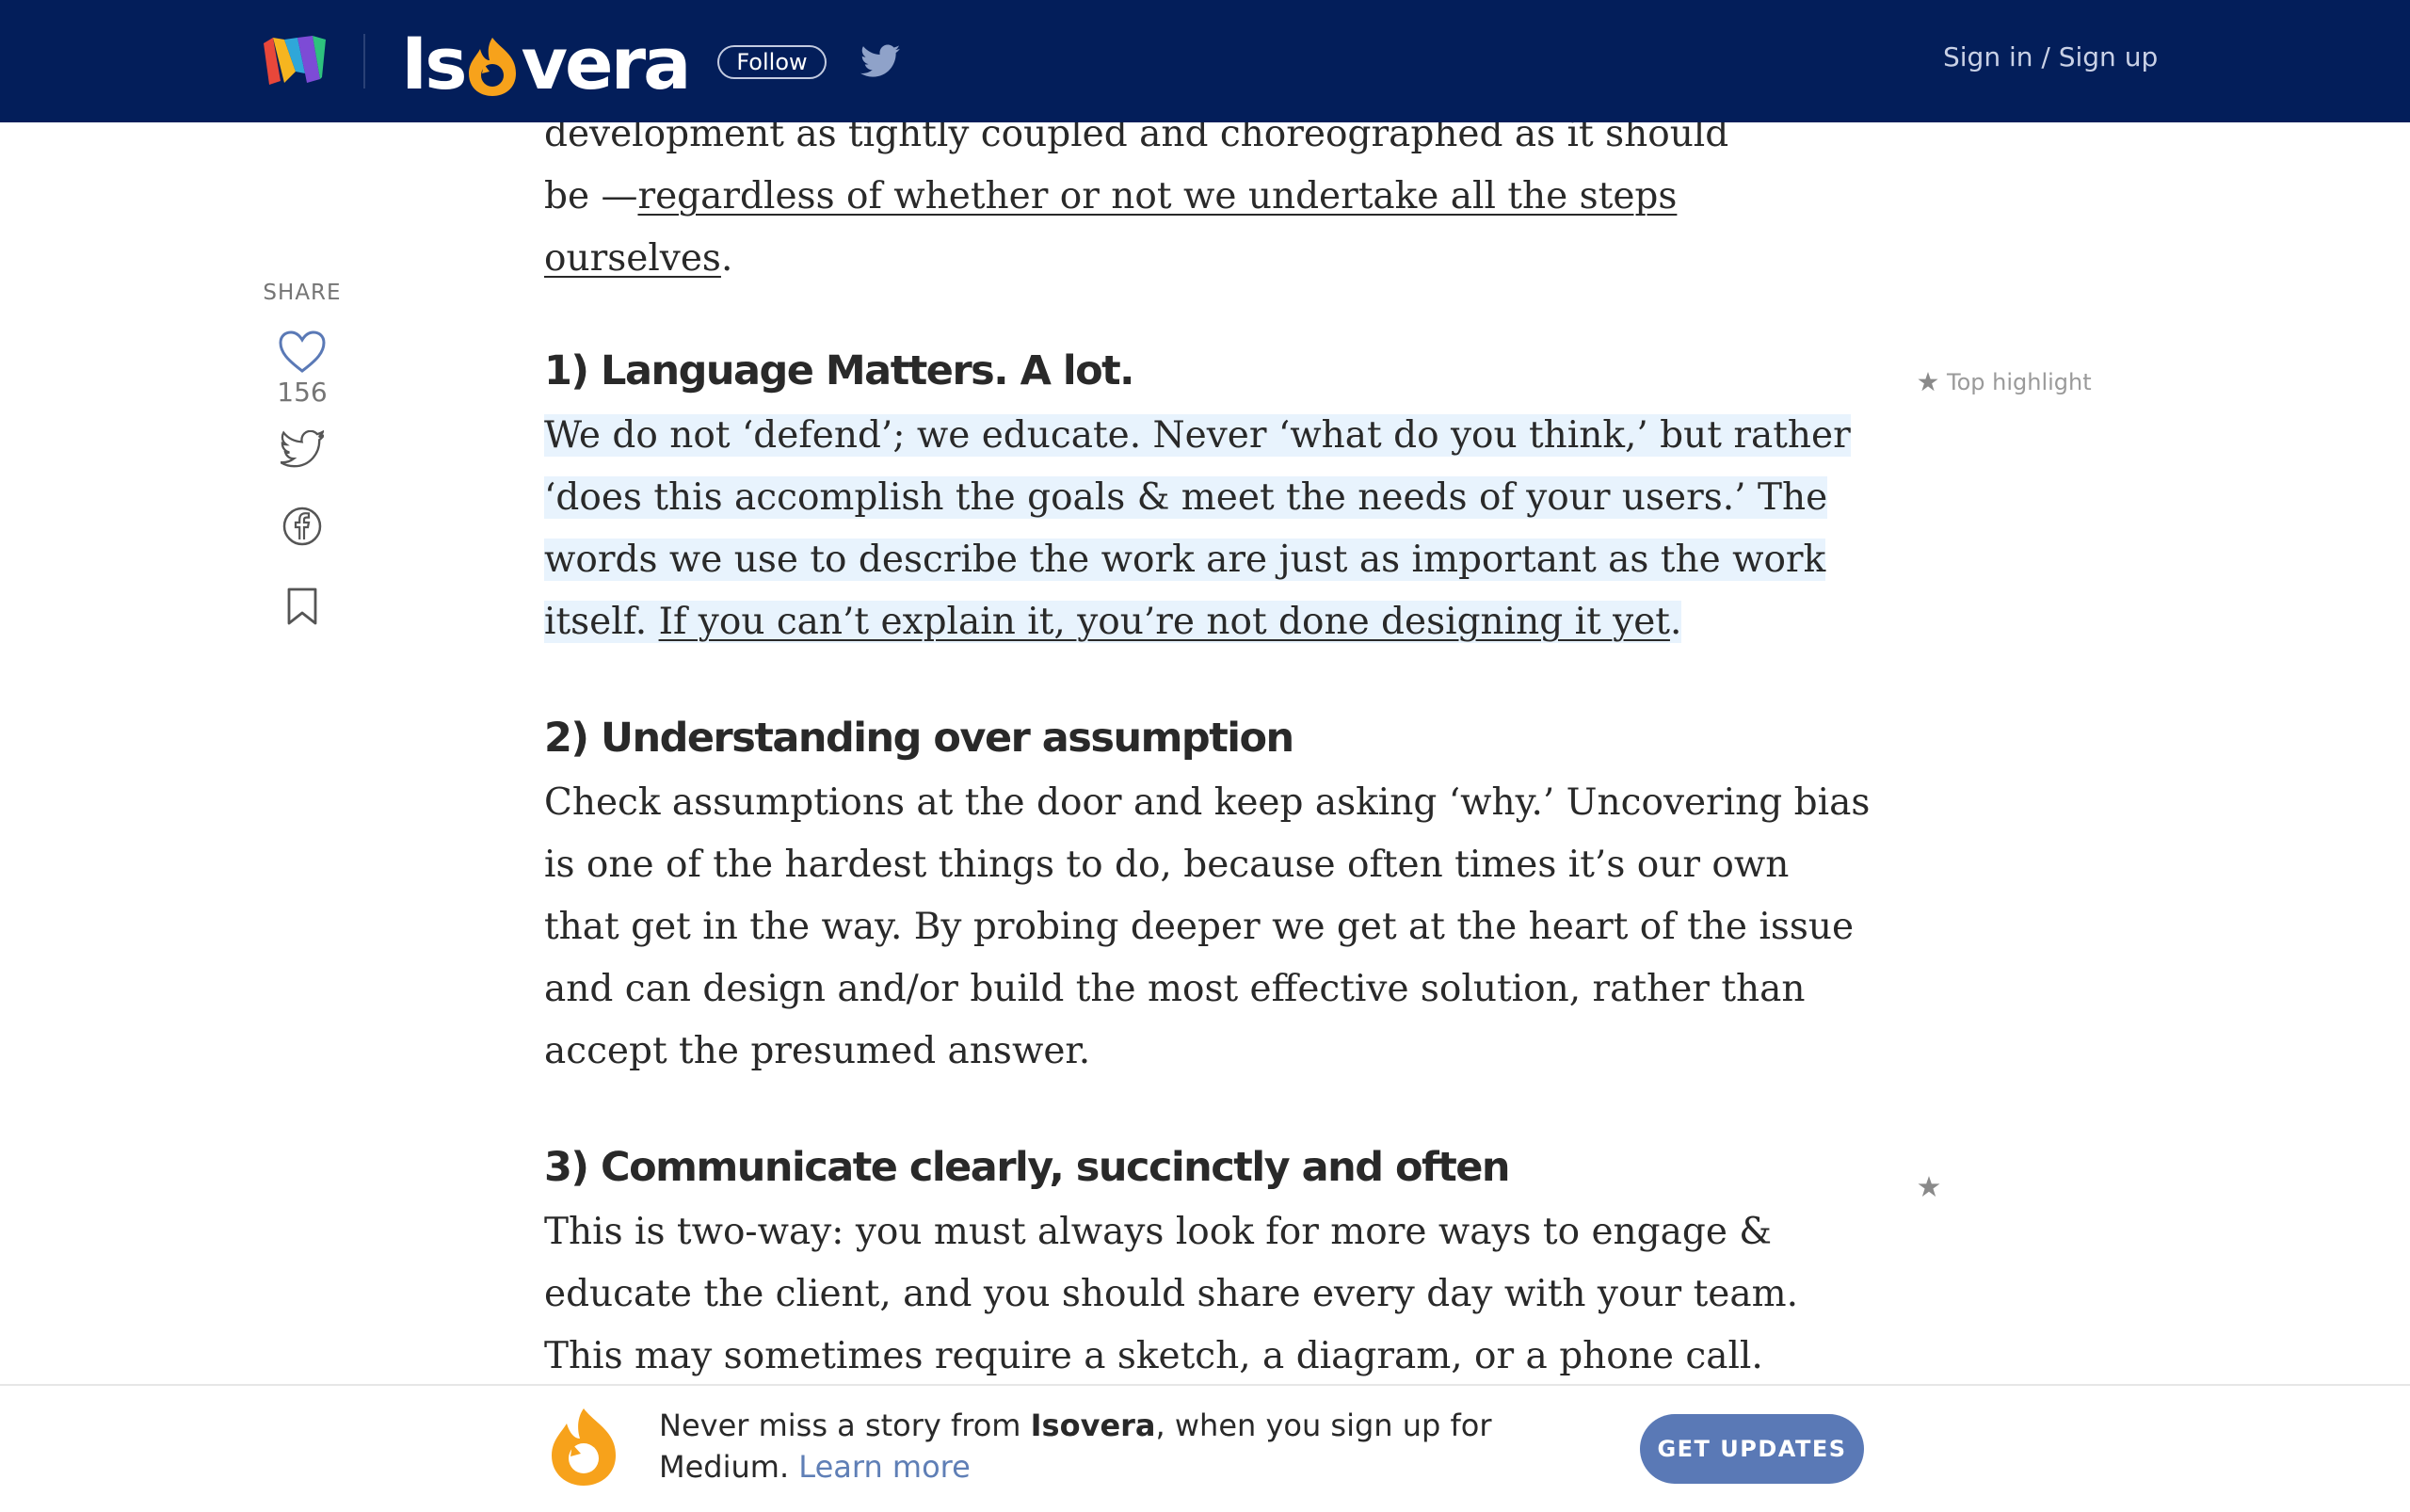 The height and width of the screenshot is (1512, 2410). I want to click on learn-more-link: Learn more, so click(884, 1467).